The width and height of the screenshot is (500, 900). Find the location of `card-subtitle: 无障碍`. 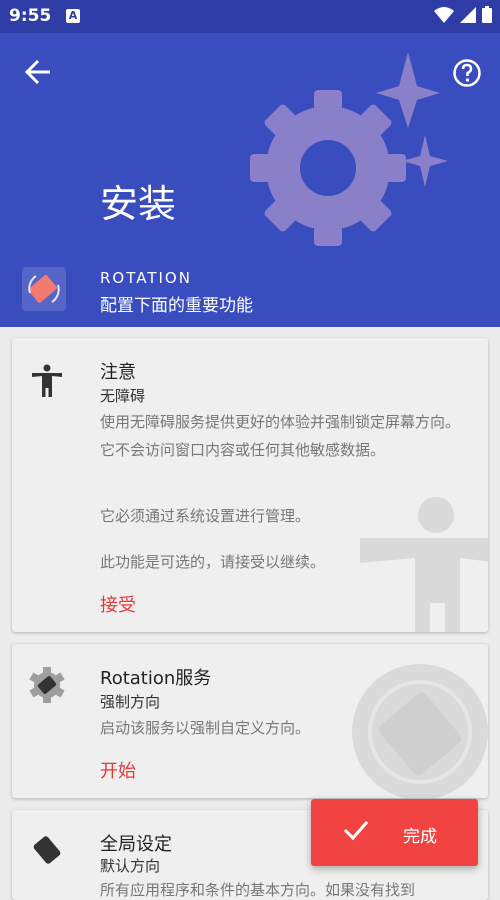

card-subtitle: 无障碍 is located at coordinates (123, 396).